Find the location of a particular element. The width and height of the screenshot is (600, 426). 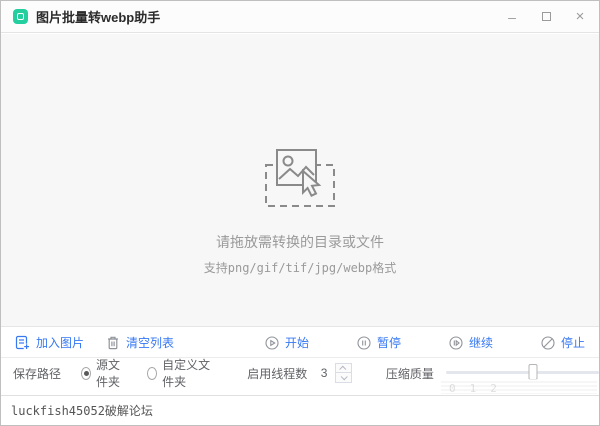

resume-label: 继续 is located at coordinates (480, 343).